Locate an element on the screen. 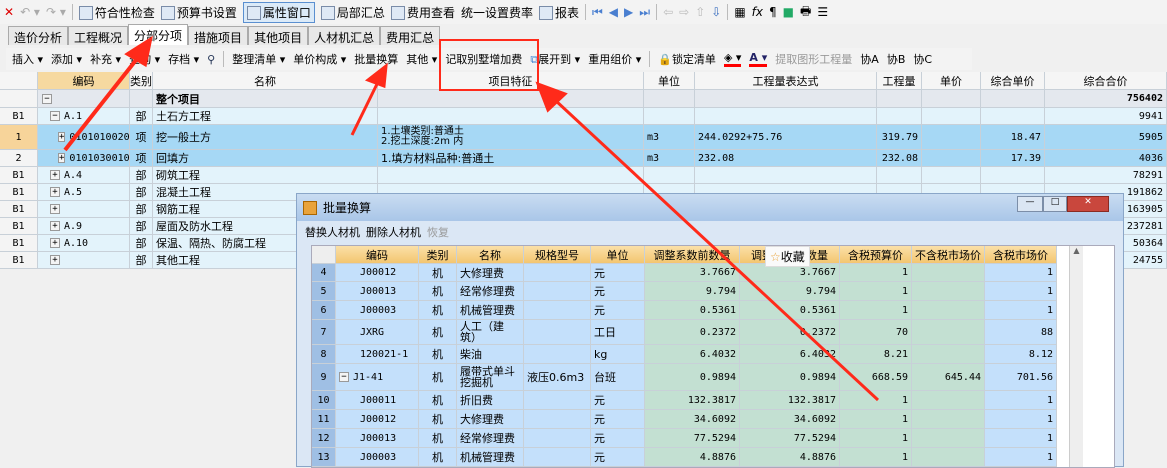 This screenshot has height=468, width=1167. move-right-icon: ⇨ is located at coordinates (684, 12).